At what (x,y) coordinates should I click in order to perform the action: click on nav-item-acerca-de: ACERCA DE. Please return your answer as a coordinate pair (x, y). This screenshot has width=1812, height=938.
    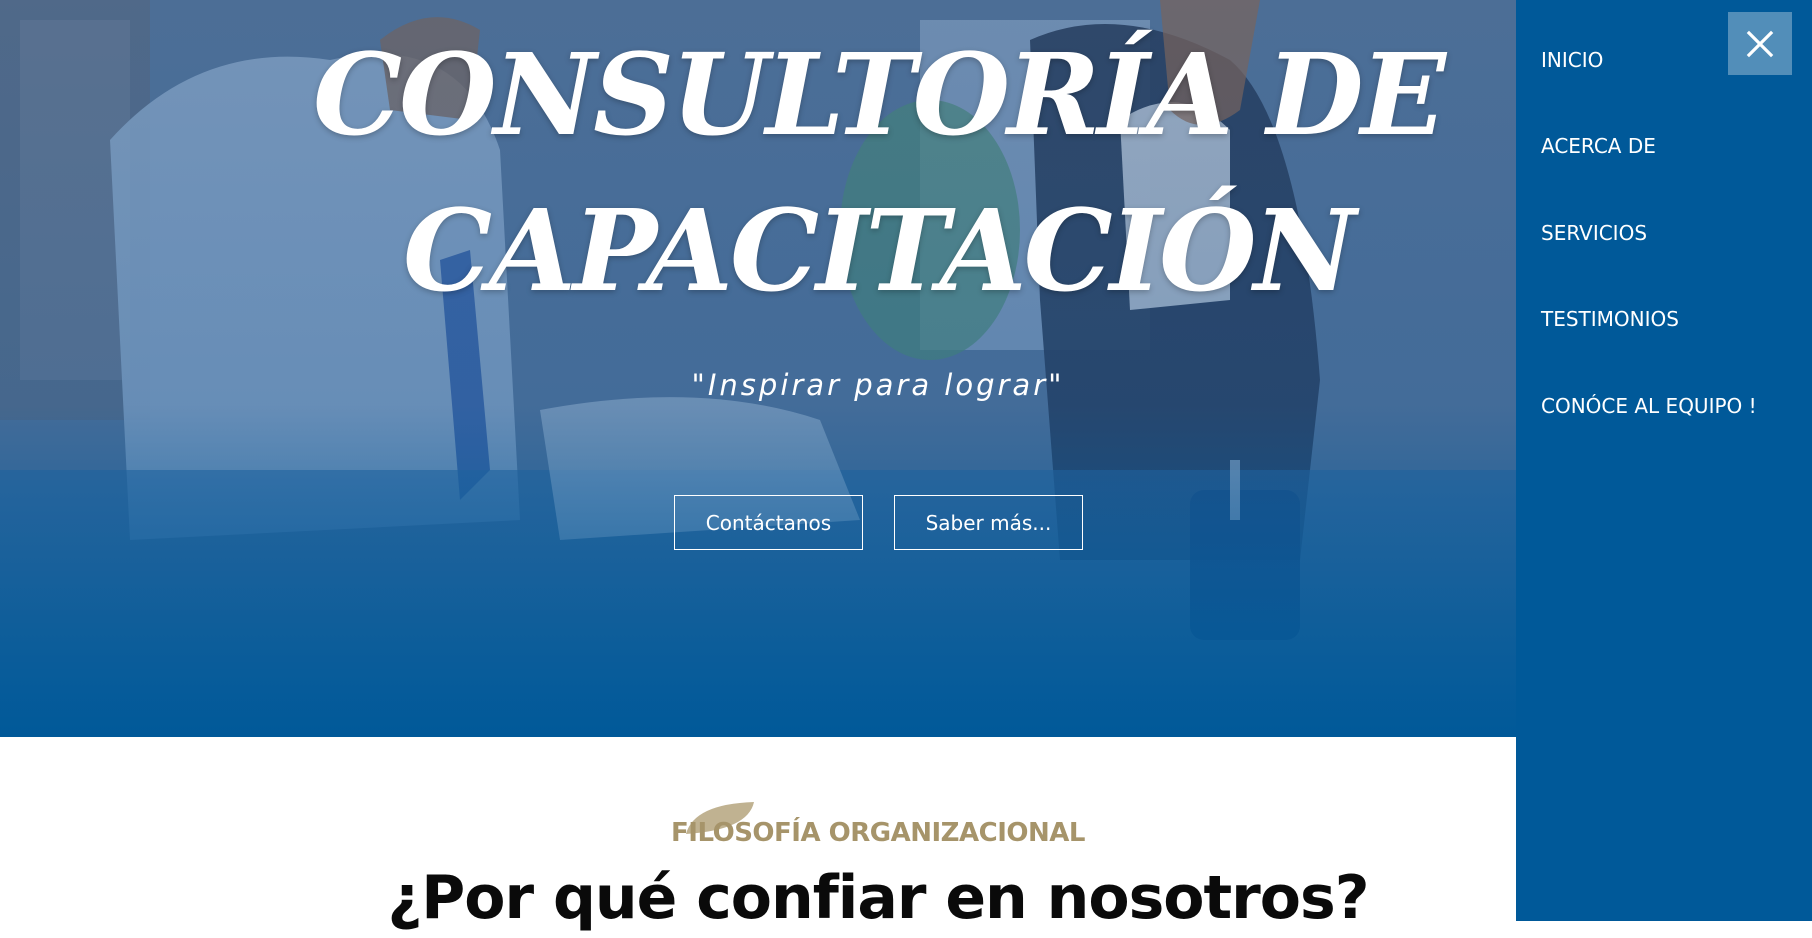
    Looking at the image, I should click on (1598, 146).